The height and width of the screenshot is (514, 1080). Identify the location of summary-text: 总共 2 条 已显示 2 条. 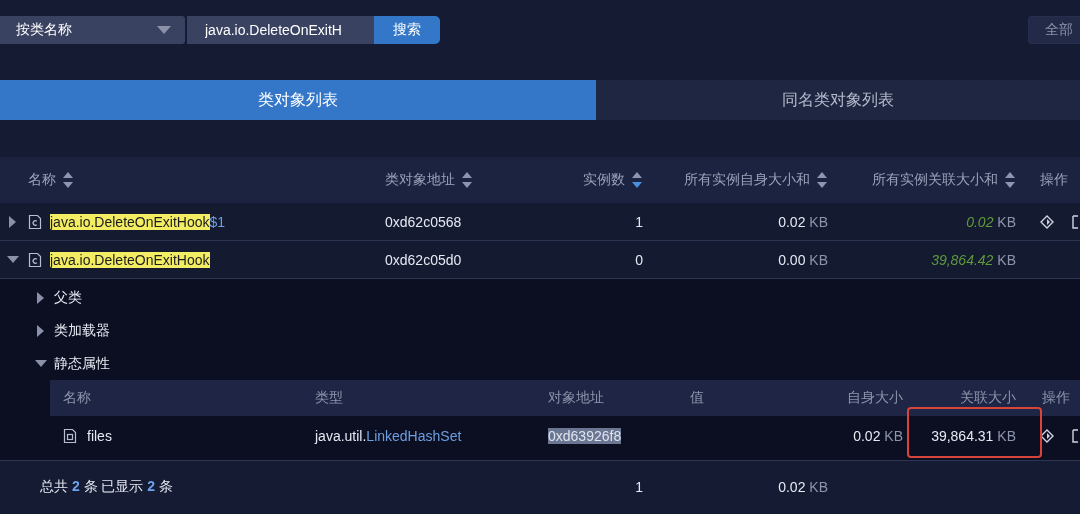
(107, 487).